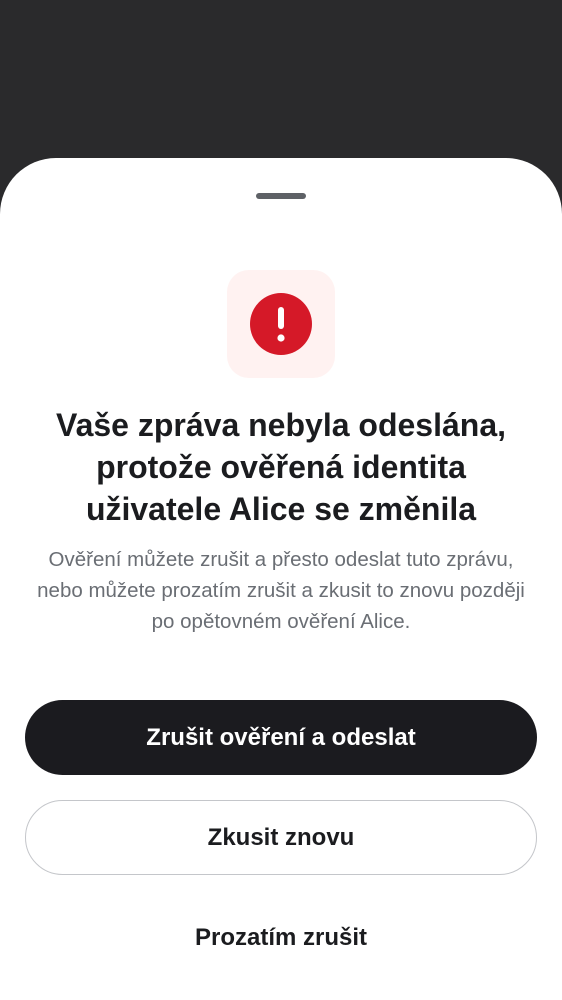  What do you see at coordinates (281, 737) in the screenshot?
I see `cancel-verification-and-send-button: Zrušit ověření a odeslat` at bounding box center [281, 737].